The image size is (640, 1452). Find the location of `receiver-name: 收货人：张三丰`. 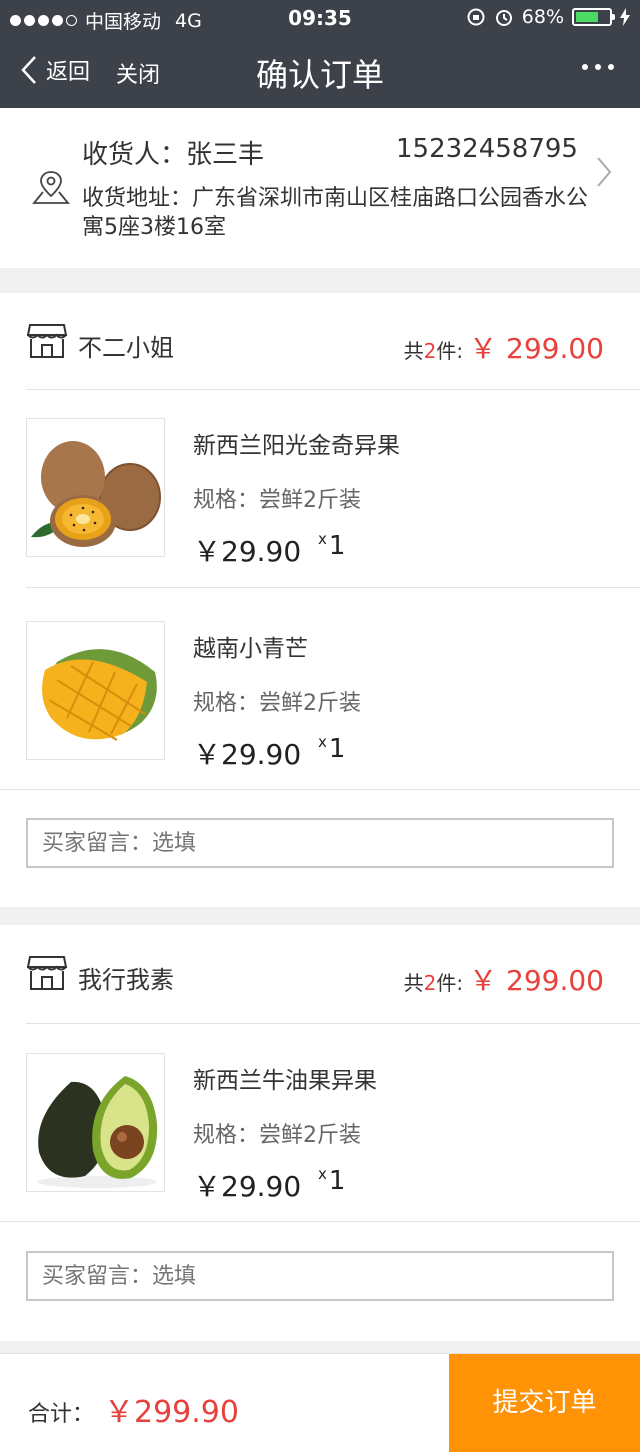

receiver-name: 收货人：张三丰 is located at coordinates (173, 155).